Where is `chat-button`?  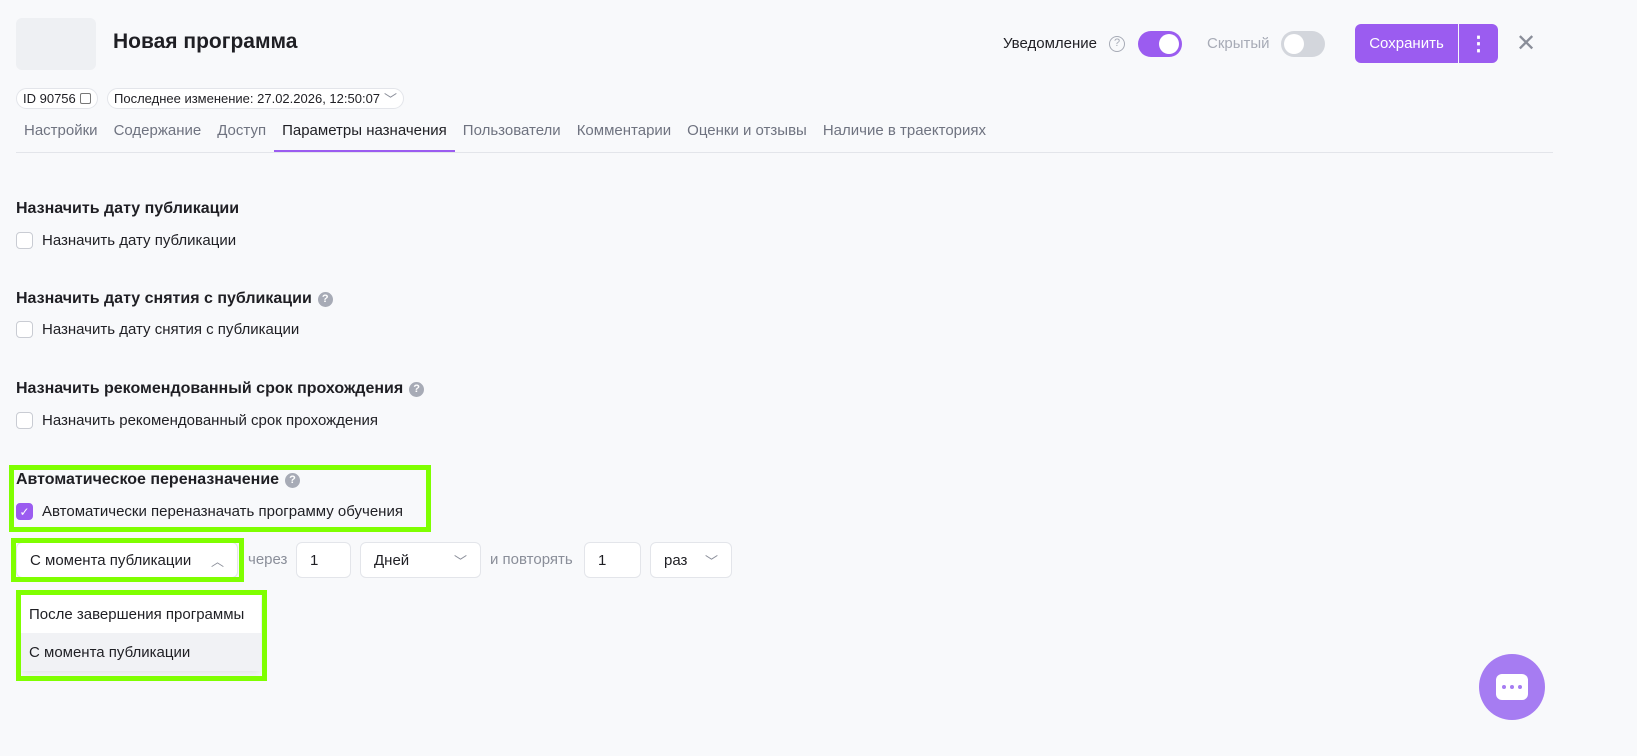 chat-button is located at coordinates (1512, 687).